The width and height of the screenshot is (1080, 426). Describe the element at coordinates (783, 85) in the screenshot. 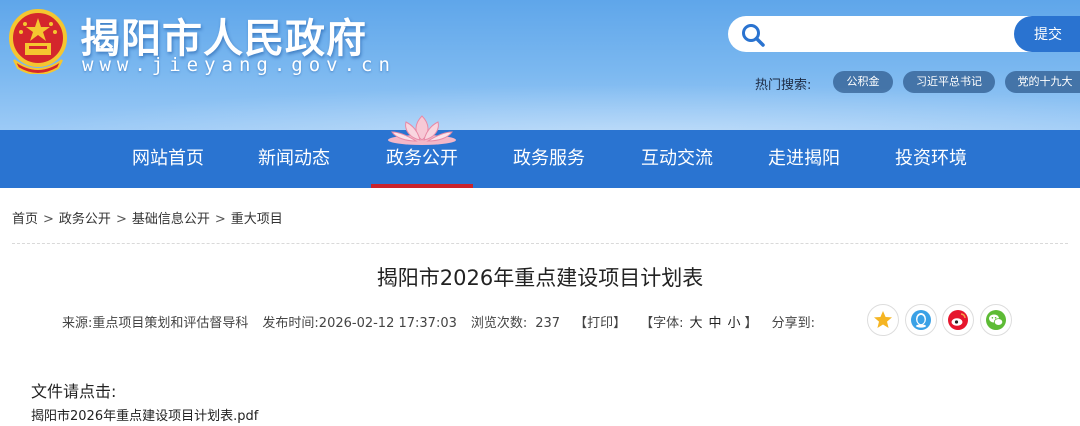

I see `hot-search-label: 热门搜索:` at that location.